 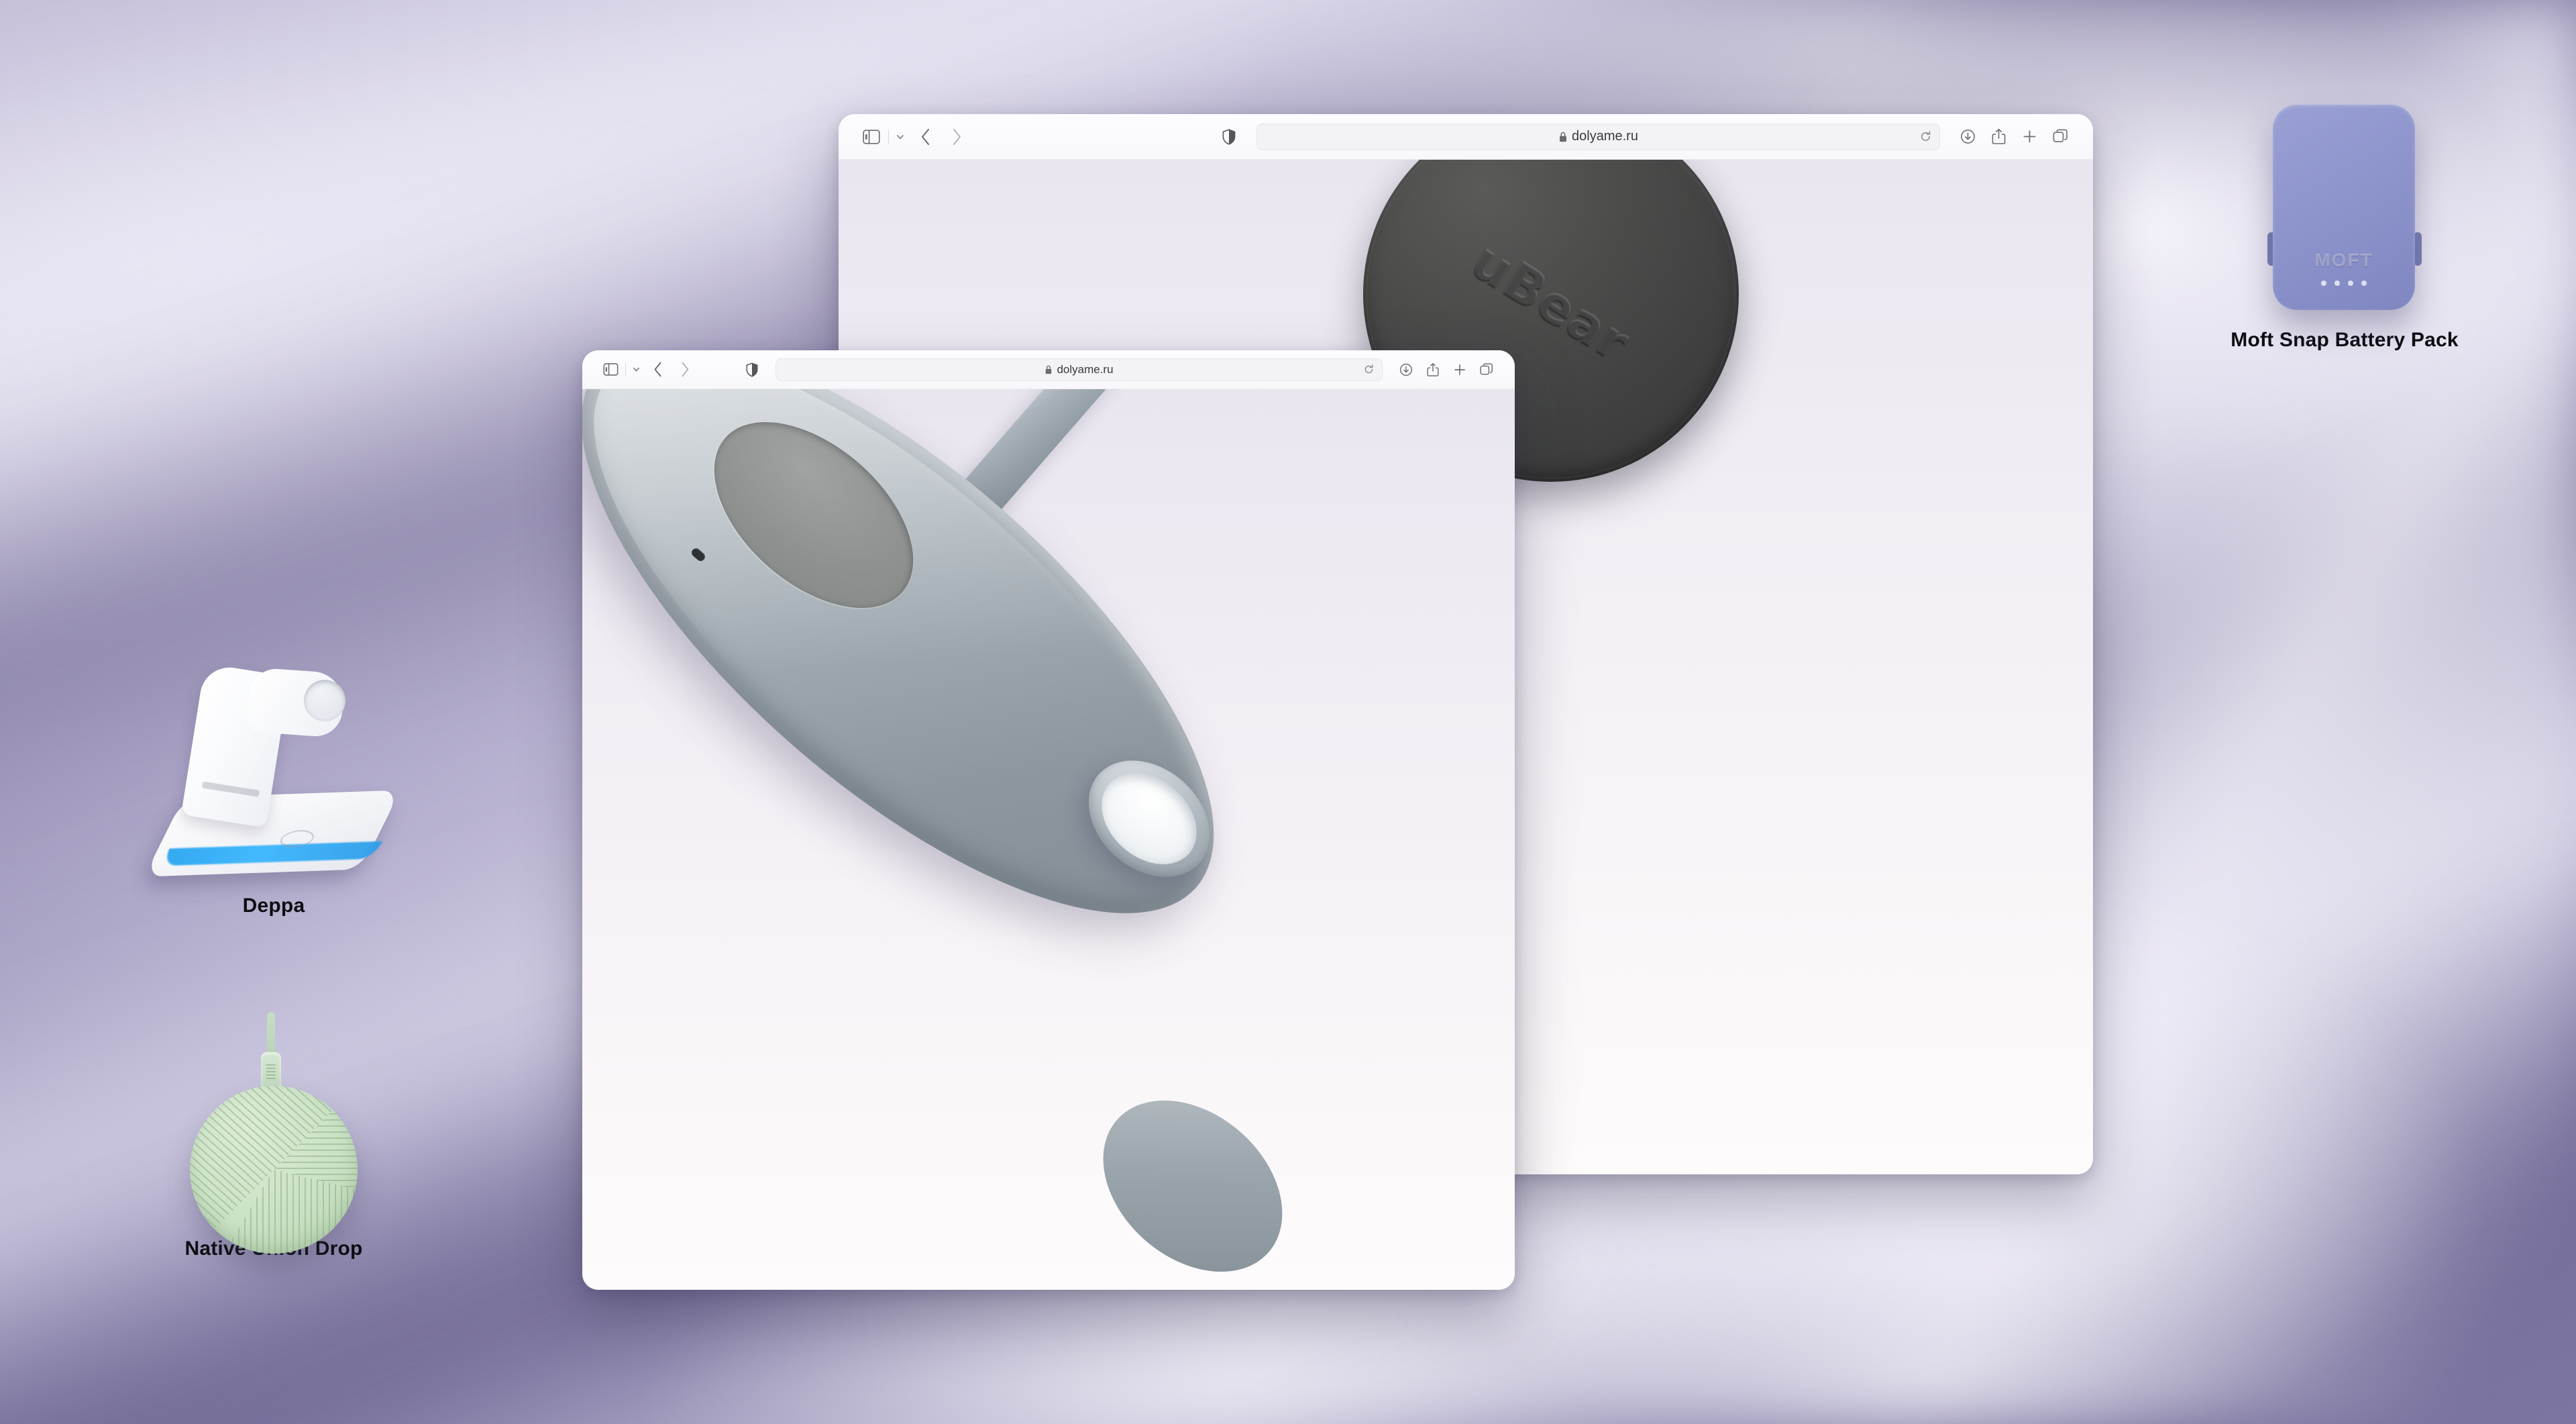 I want to click on moft-brand-mark: MOFT, so click(x=2343, y=260).